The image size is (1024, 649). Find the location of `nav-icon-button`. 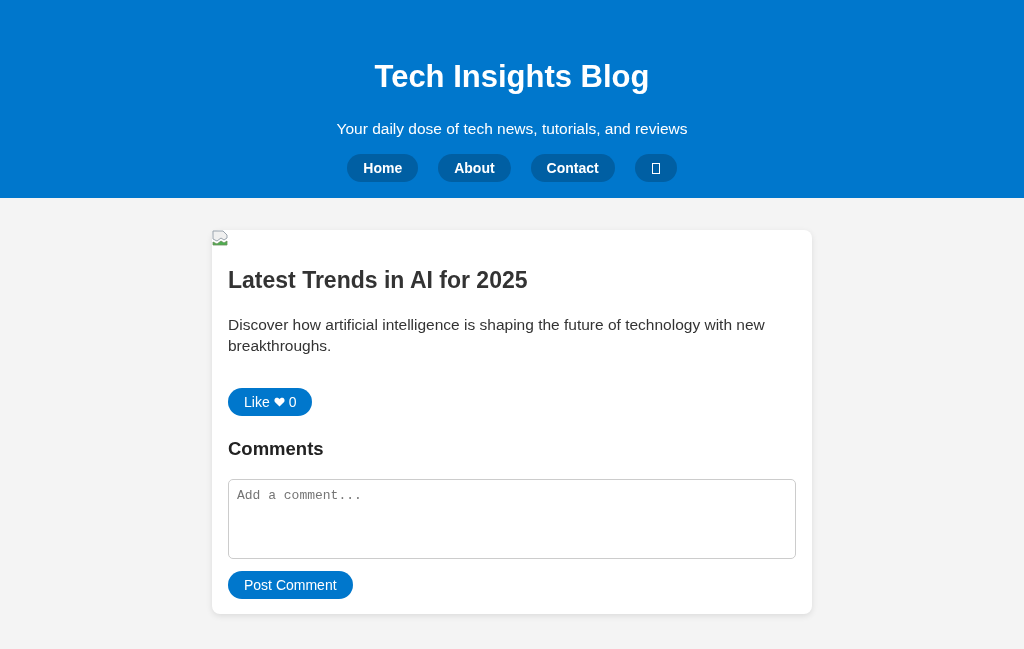

nav-icon-button is located at coordinates (655, 168).